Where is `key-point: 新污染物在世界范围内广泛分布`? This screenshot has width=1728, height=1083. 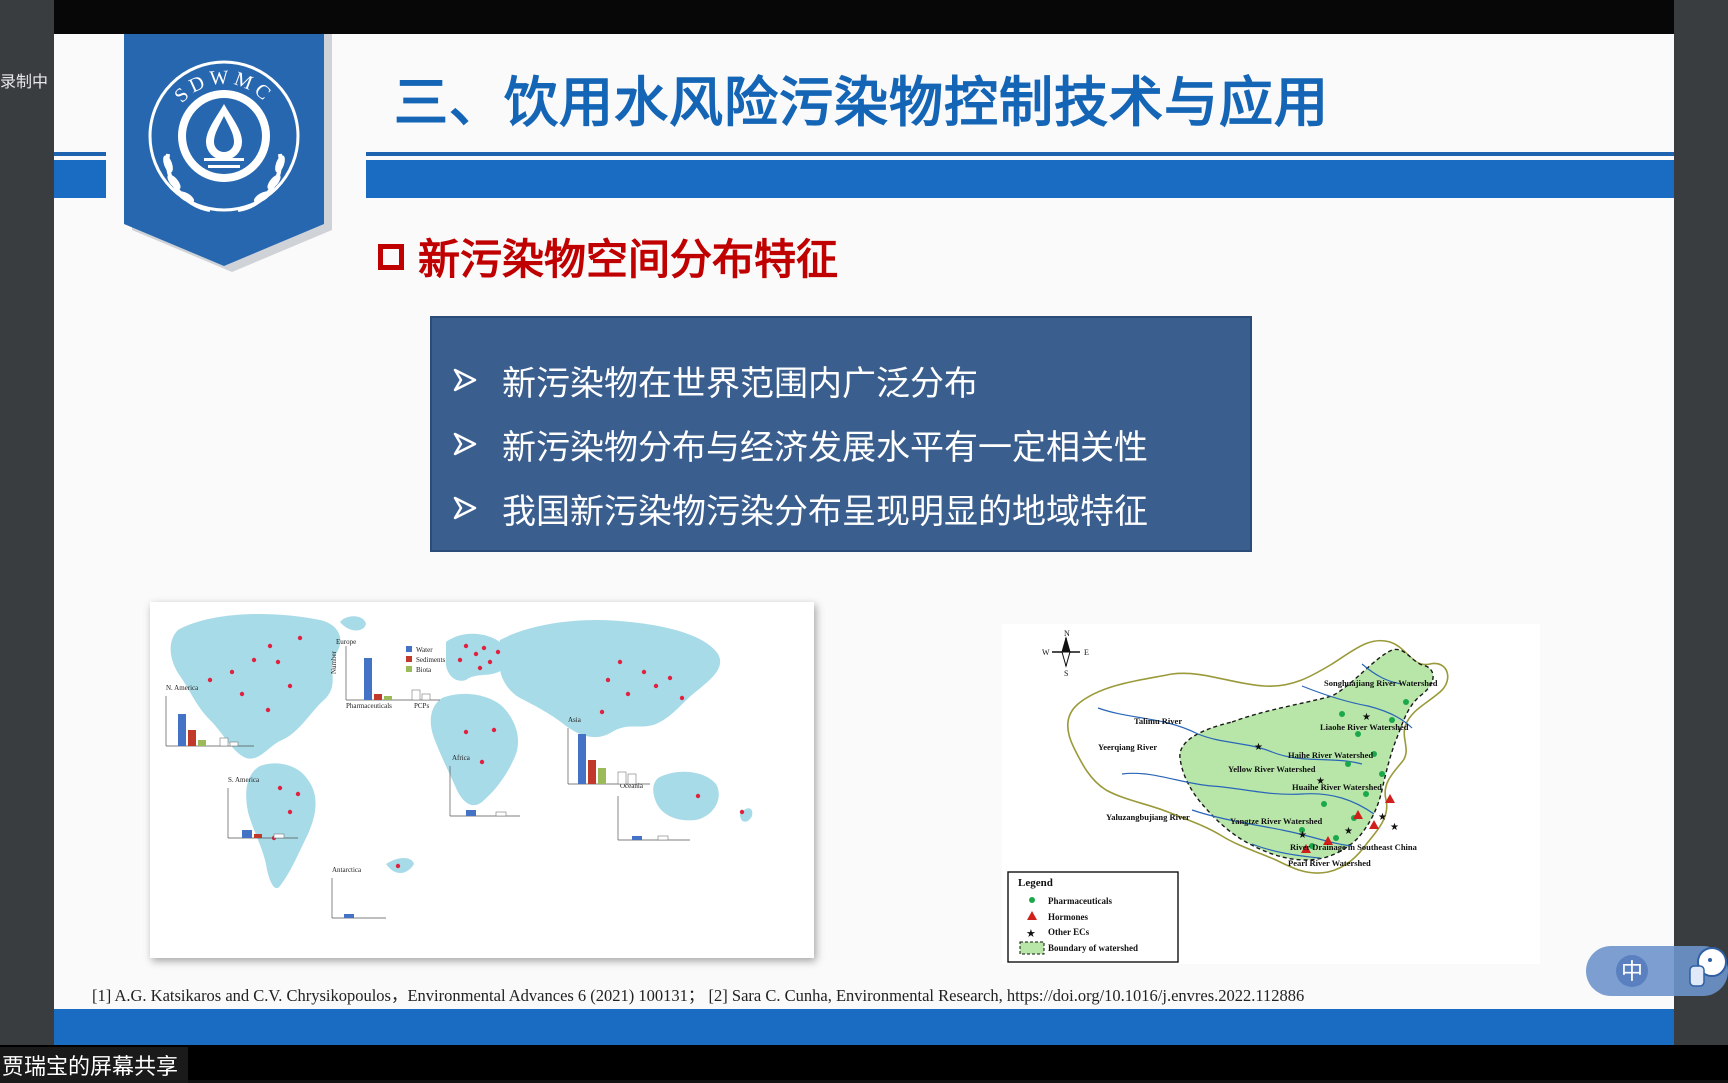
key-point: 新污染物在世界范围内广泛分布 is located at coordinates (850, 380).